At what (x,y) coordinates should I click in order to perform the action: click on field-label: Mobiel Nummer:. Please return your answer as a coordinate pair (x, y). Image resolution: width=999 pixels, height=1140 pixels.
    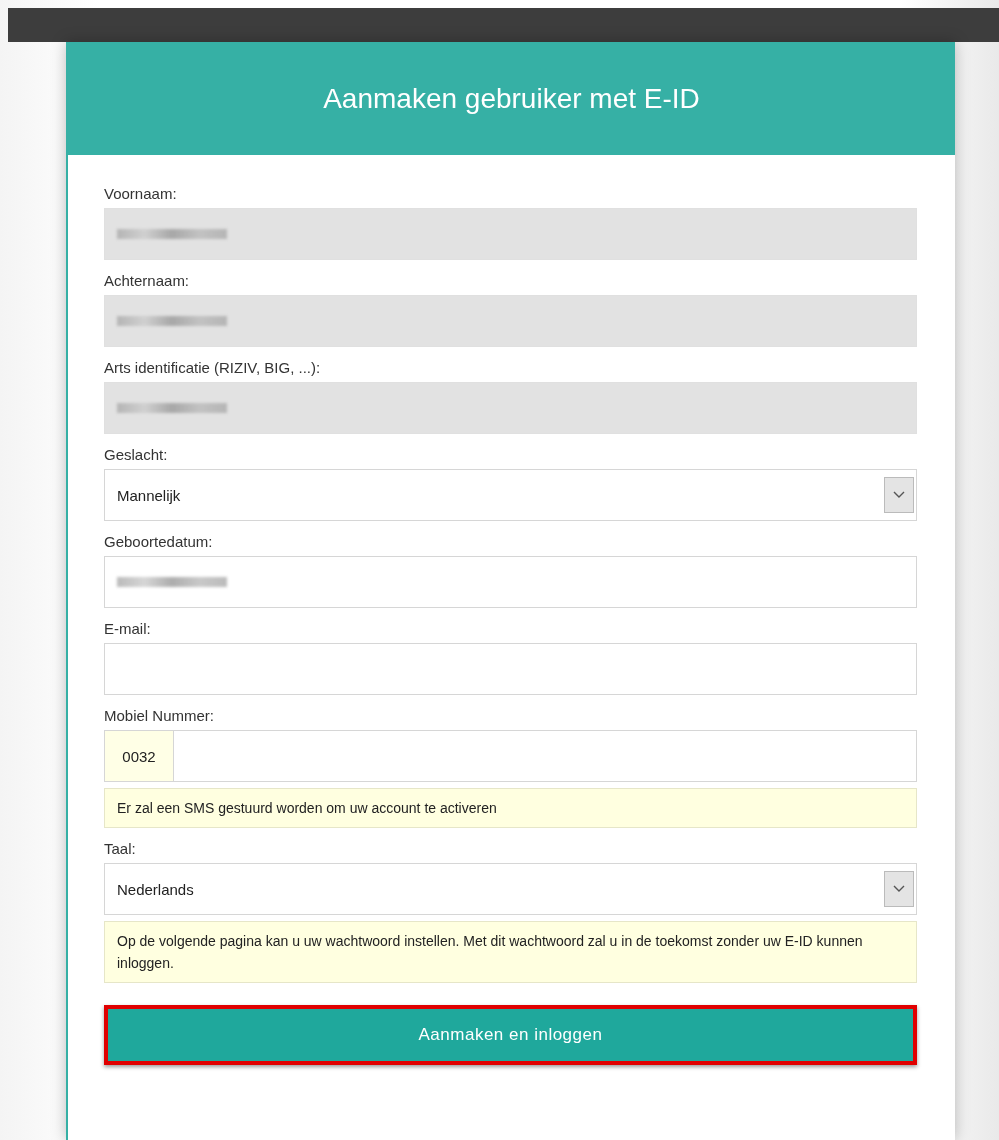
    Looking at the image, I should click on (160, 715).